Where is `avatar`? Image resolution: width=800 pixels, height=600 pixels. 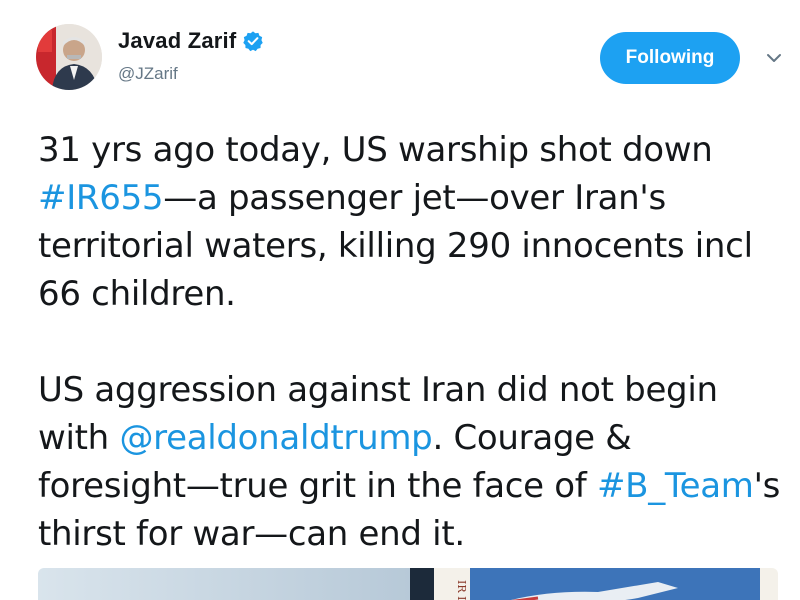
avatar is located at coordinates (69, 57).